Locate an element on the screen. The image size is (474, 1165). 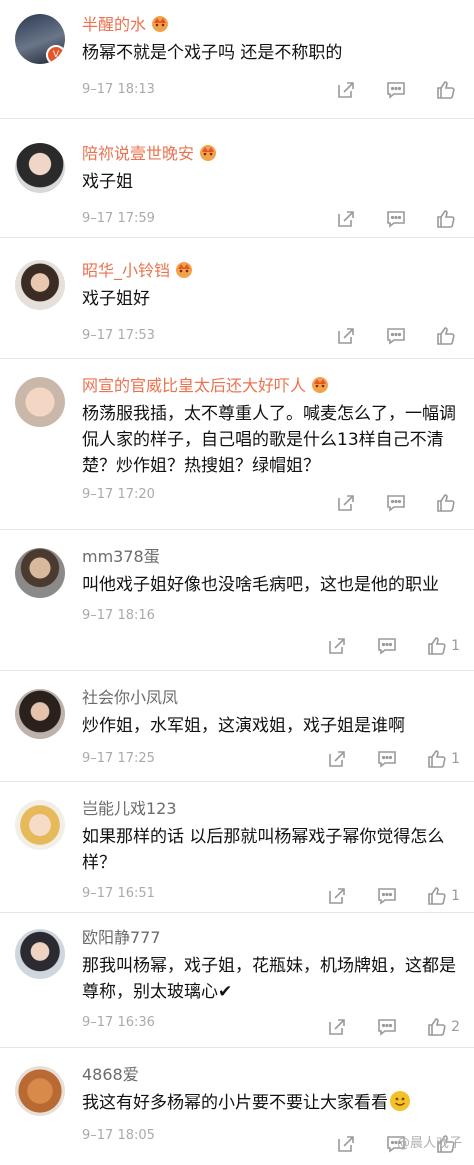
watermark: @晨人戏子 is located at coordinates (429, 1143).